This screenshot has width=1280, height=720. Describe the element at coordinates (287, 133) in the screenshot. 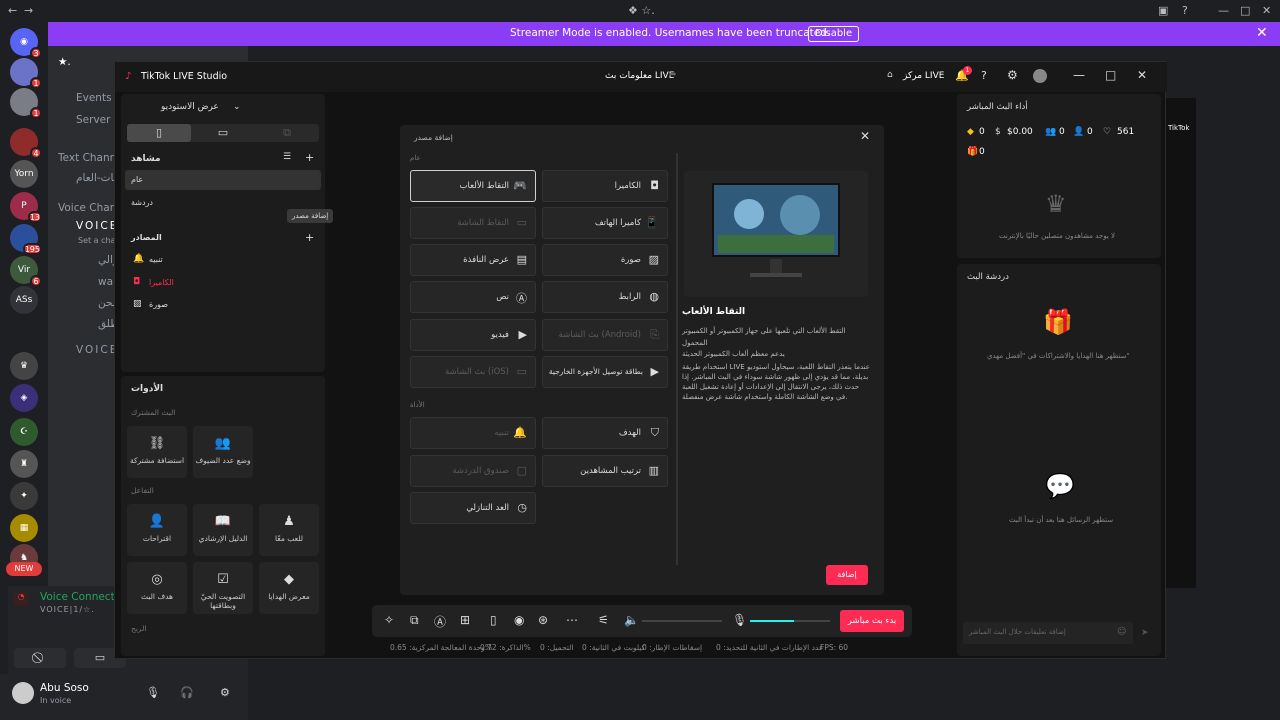

I see `dual-layout-icon: ⧉` at that location.